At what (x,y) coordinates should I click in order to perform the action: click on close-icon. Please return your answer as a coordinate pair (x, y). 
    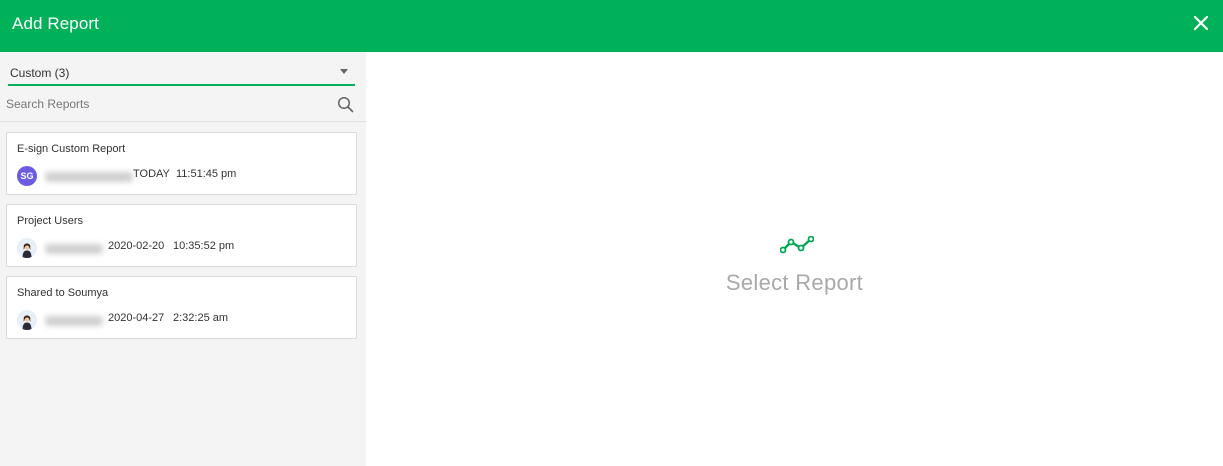
    Looking at the image, I should click on (1201, 23).